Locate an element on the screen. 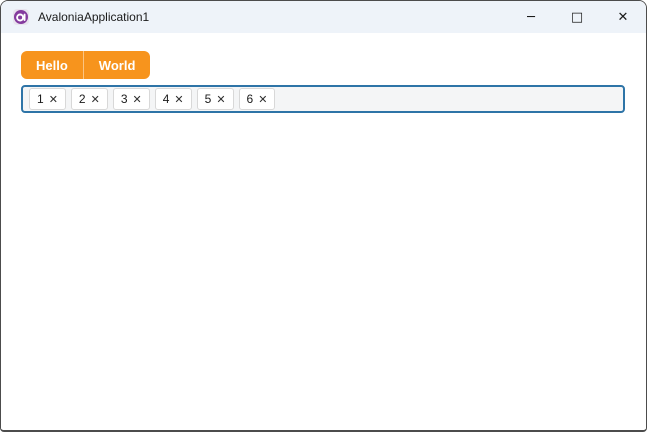  chip: 1 ✕ is located at coordinates (47, 99).